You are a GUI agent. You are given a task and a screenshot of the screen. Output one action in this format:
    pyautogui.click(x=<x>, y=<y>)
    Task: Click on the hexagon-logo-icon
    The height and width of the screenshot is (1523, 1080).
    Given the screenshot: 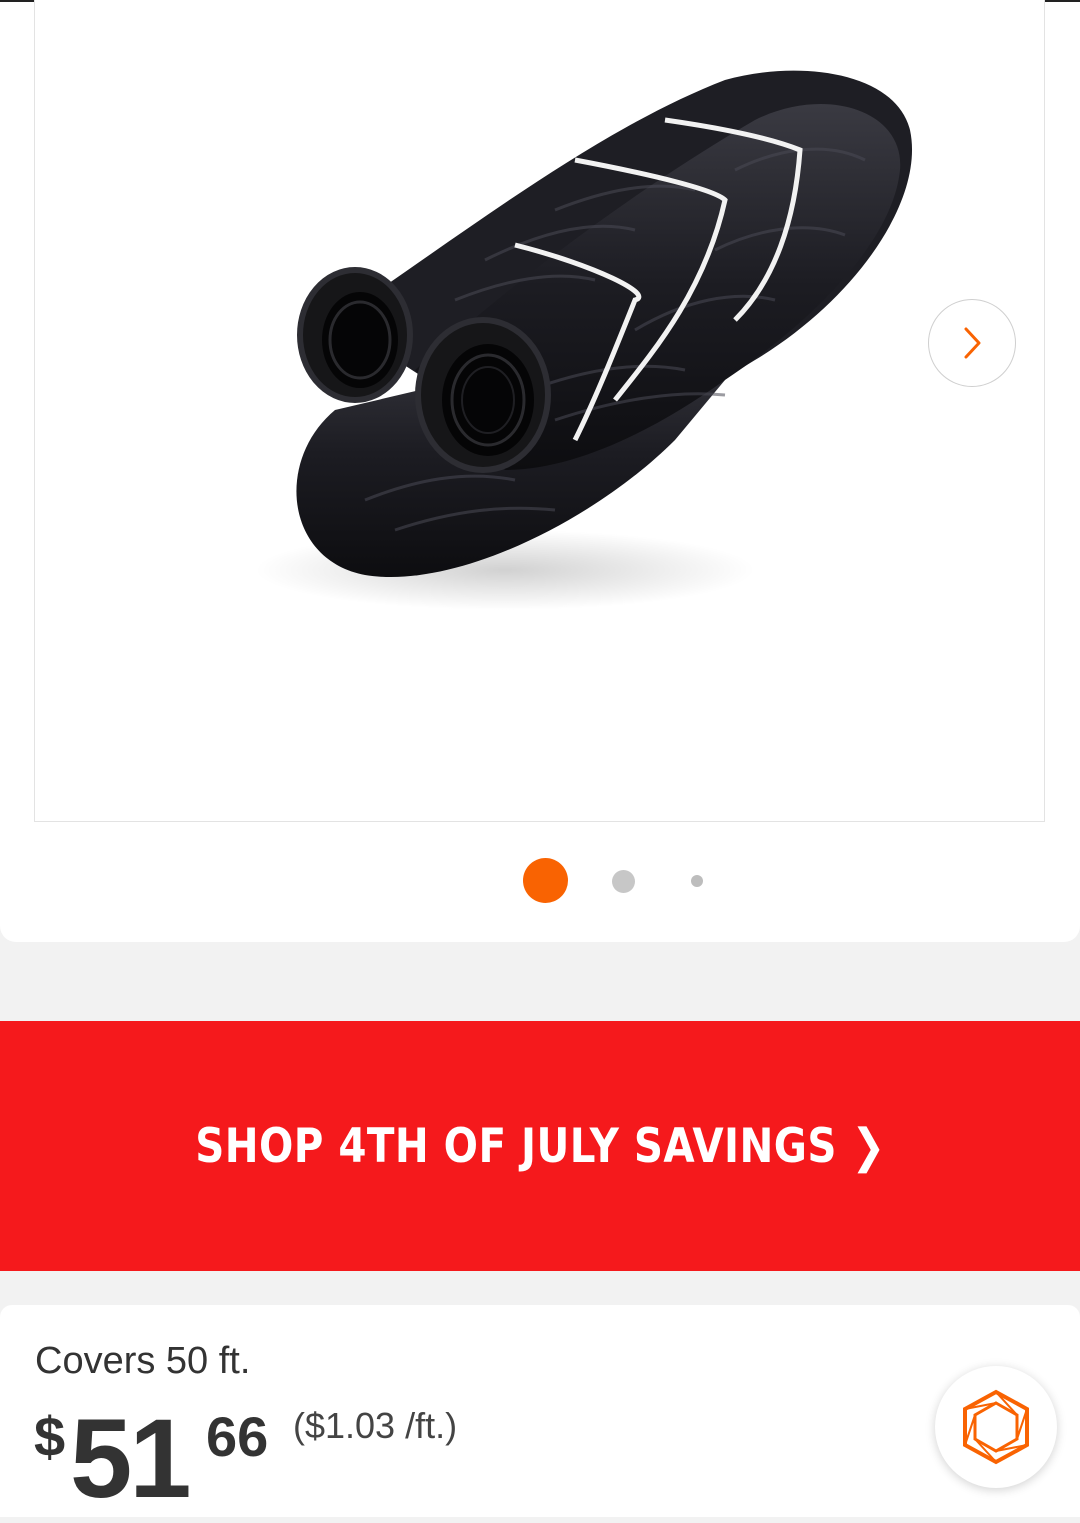 What is the action you would take?
    pyautogui.click(x=996, y=1427)
    